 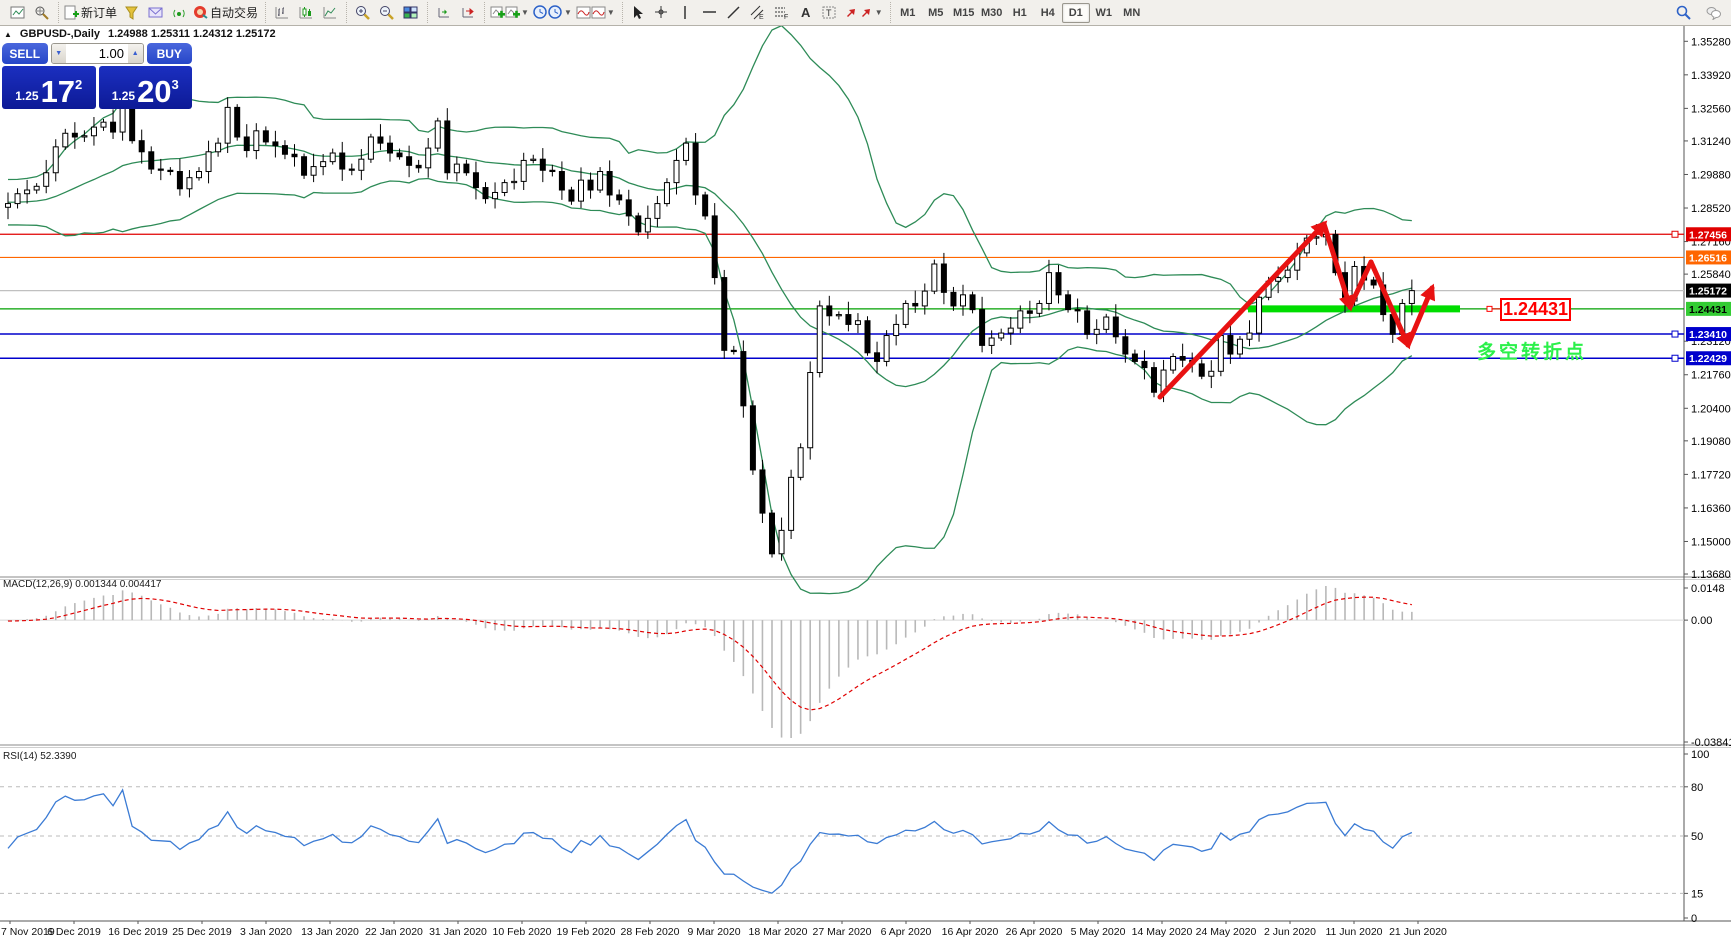 I want to click on timeframe-m5: M5, so click(x=936, y=13).